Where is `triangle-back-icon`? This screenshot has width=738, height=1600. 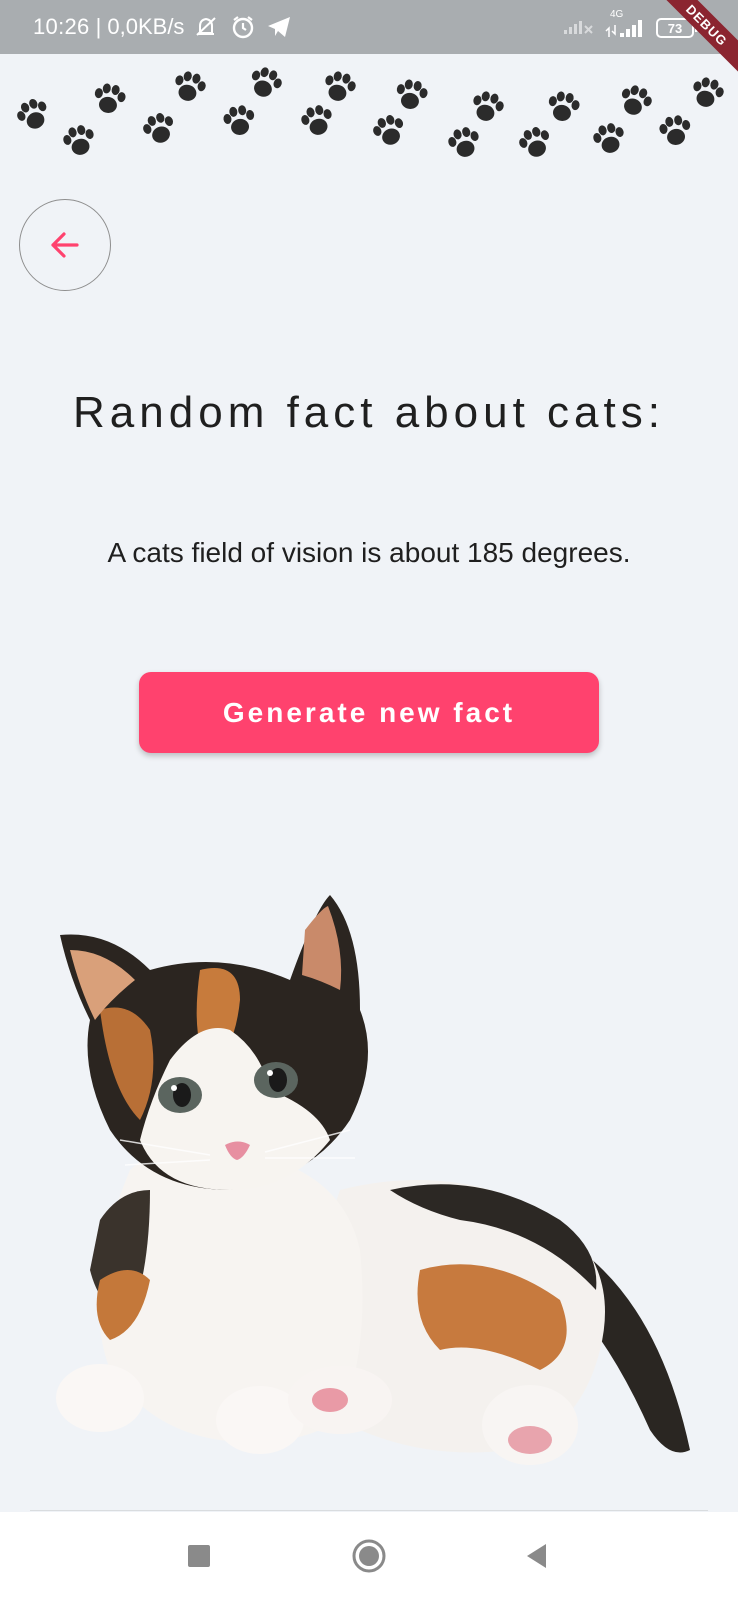
triangle-back-icon is located at coordinates (536, 1556).